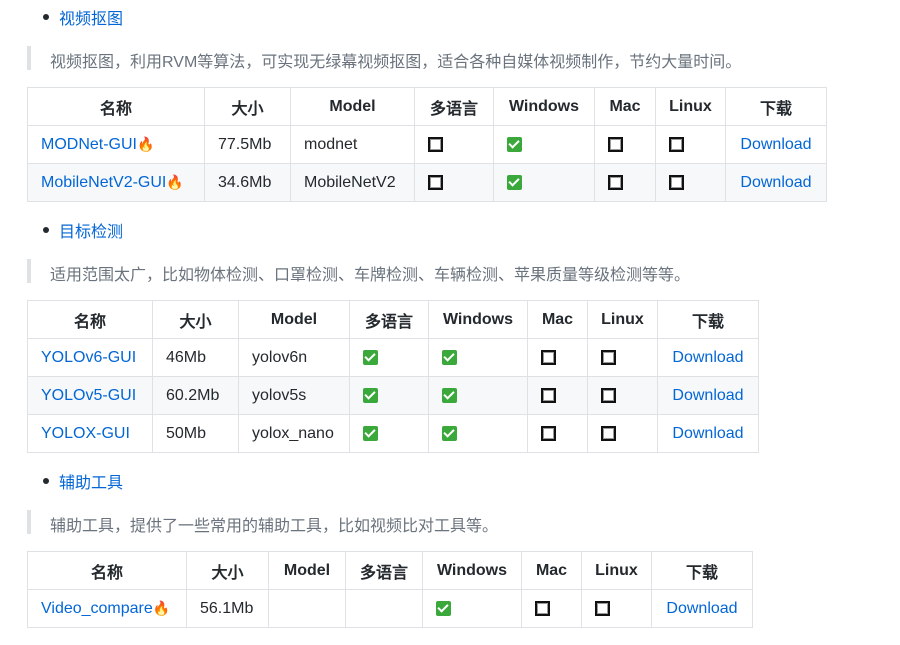 The image size is (900, 645). Describe the element at coordinates (91, 17) in the screenshot. I see `section-1-title-link: 视频抠图` at that location.